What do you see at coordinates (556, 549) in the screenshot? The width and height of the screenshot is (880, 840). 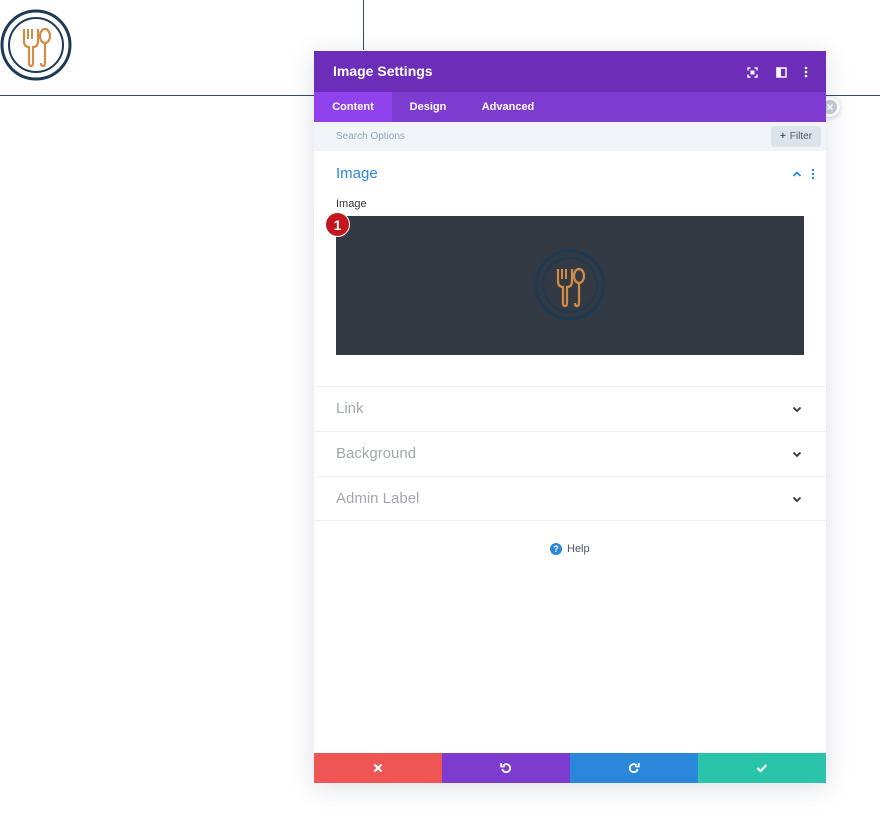 I see `question-circle-icon: ?` at bounding box center [556, 549].